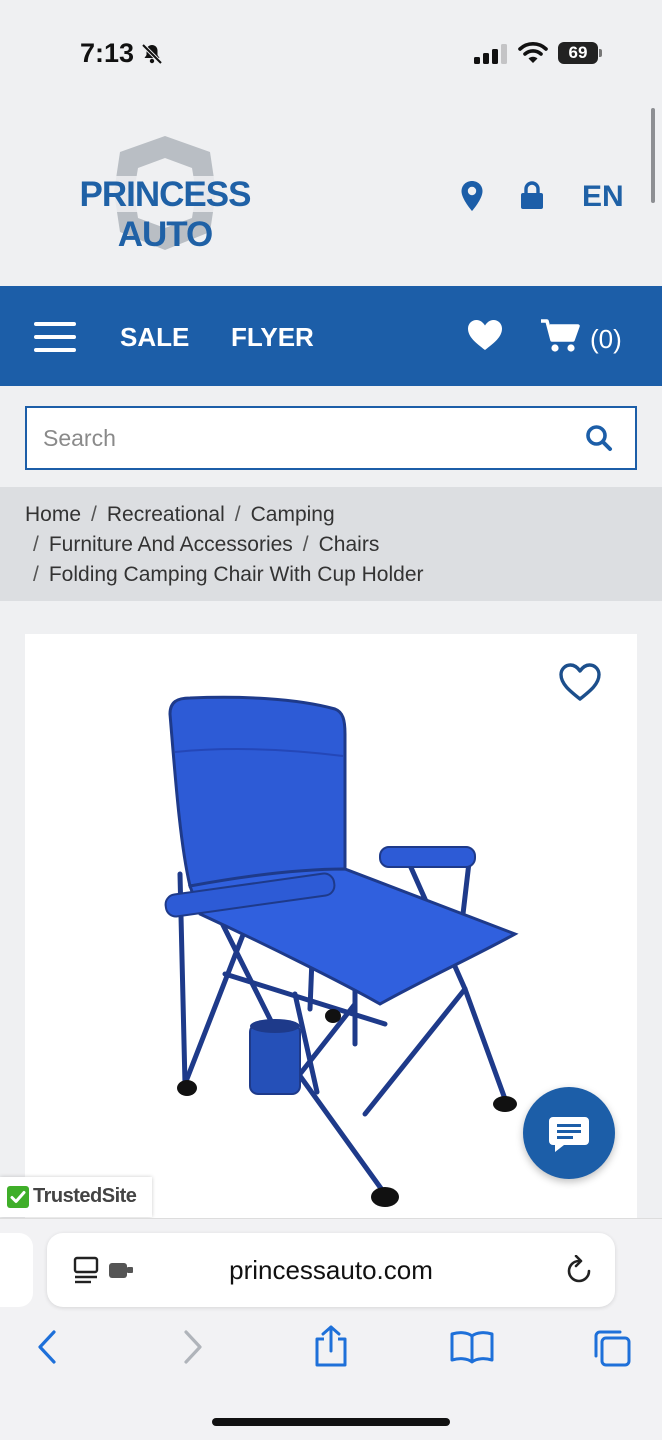 The image size is (662, 1440). What do you see at coordinates (472, 1349) in the screenshot?
I see `bookmarks-icon` at bounding box center [472, 1349].